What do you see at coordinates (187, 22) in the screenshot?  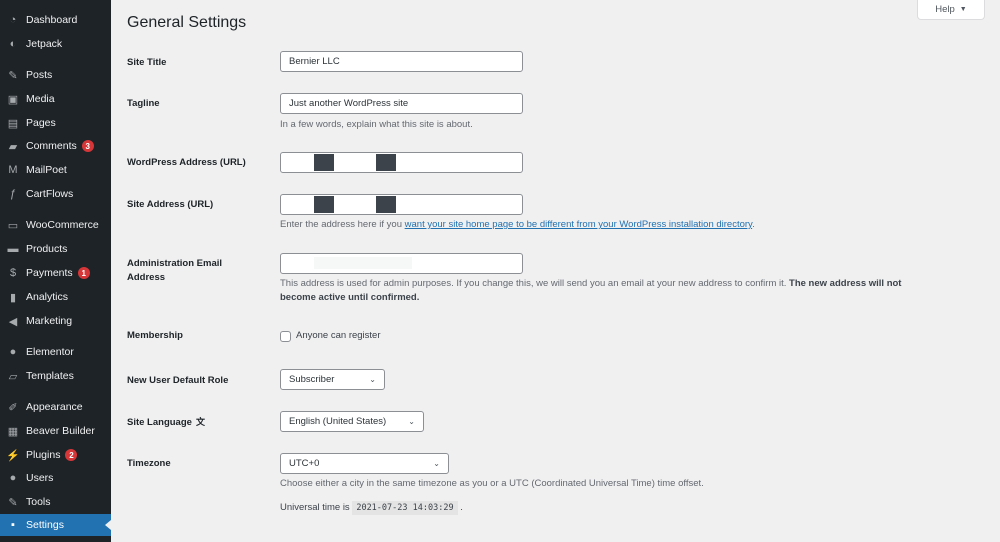 I see `page-title: General Settings` at bounding box center [187, 22].